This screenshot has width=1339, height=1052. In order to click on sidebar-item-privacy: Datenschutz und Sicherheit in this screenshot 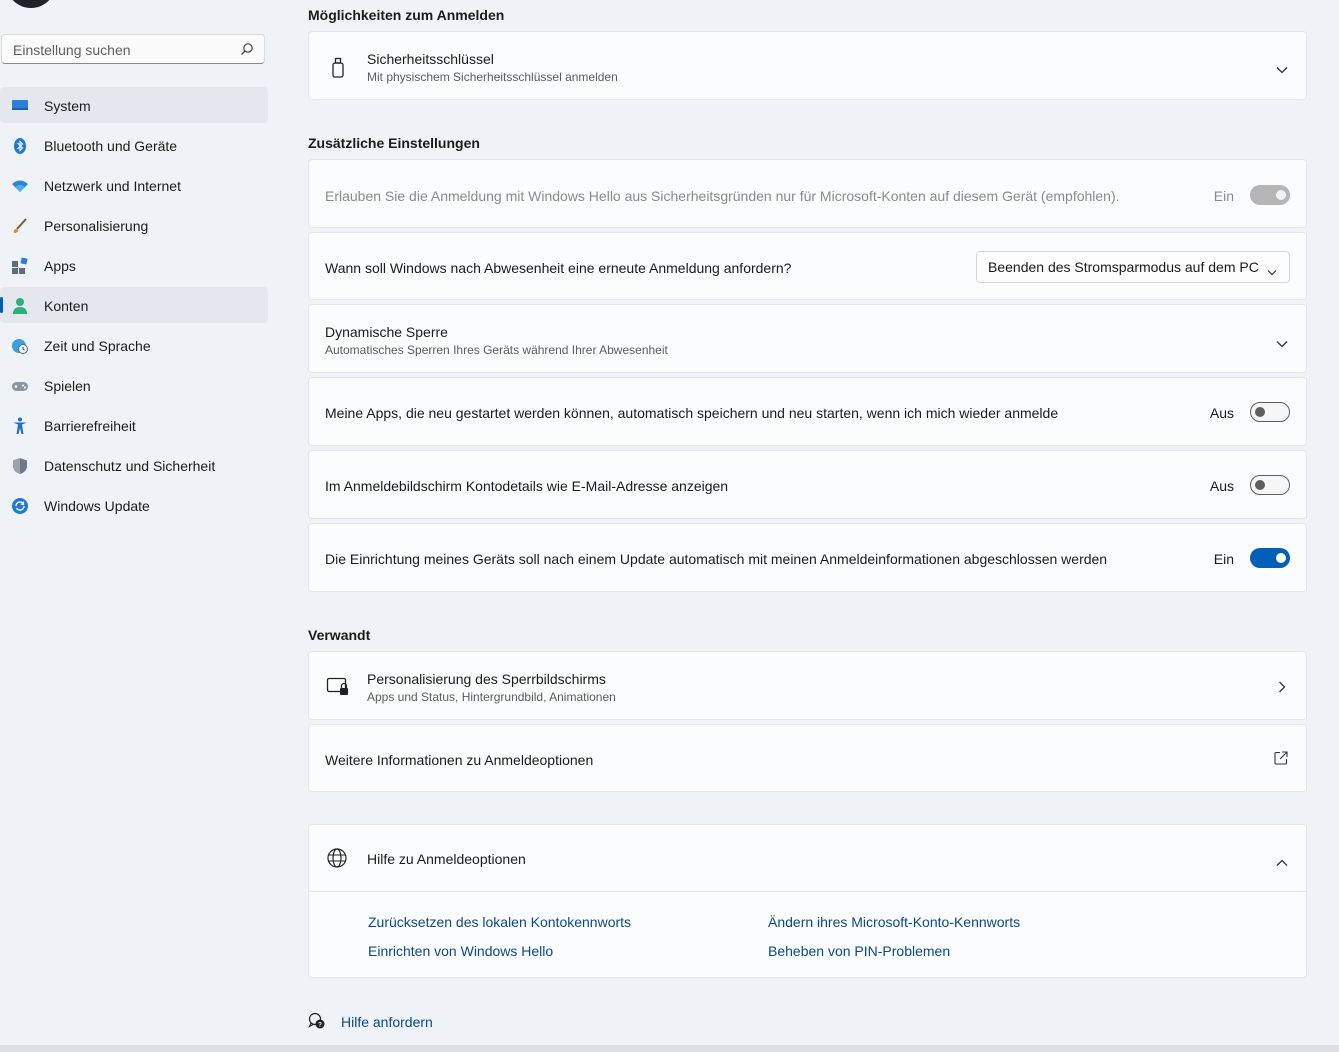, I will do `click(134, 465)`.